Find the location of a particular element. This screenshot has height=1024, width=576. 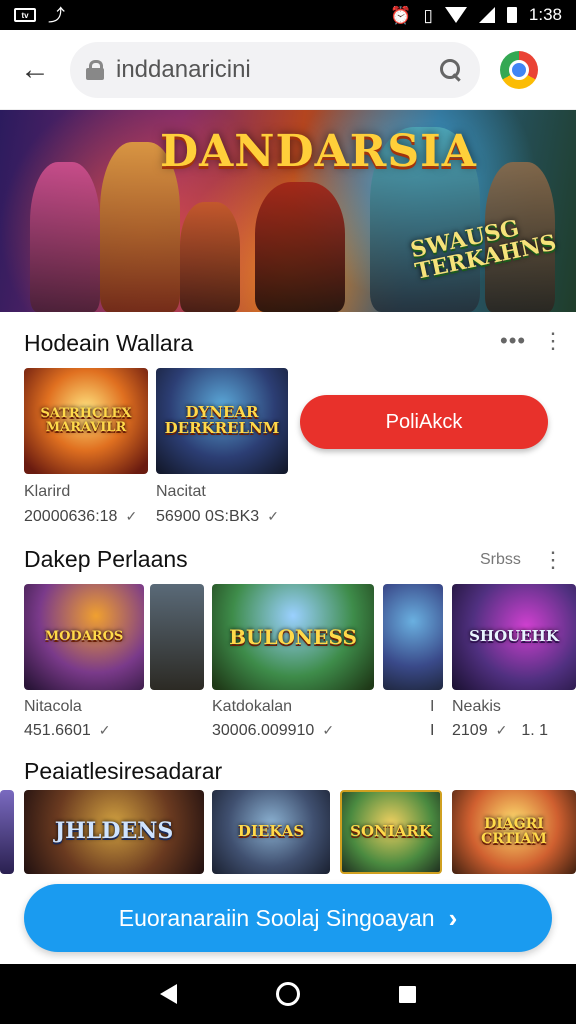

tile-title: BULONESS is located at coordinates (293, 636).